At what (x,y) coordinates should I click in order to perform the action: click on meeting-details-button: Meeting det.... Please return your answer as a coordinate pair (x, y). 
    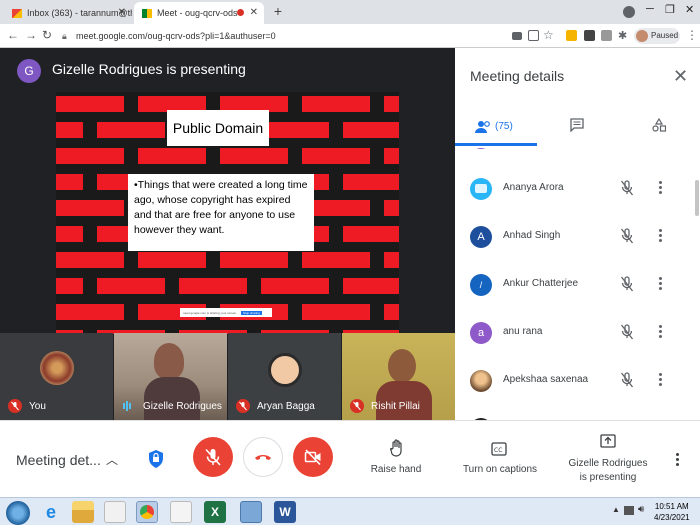
    Looking at the image, I should click on (58, 460).